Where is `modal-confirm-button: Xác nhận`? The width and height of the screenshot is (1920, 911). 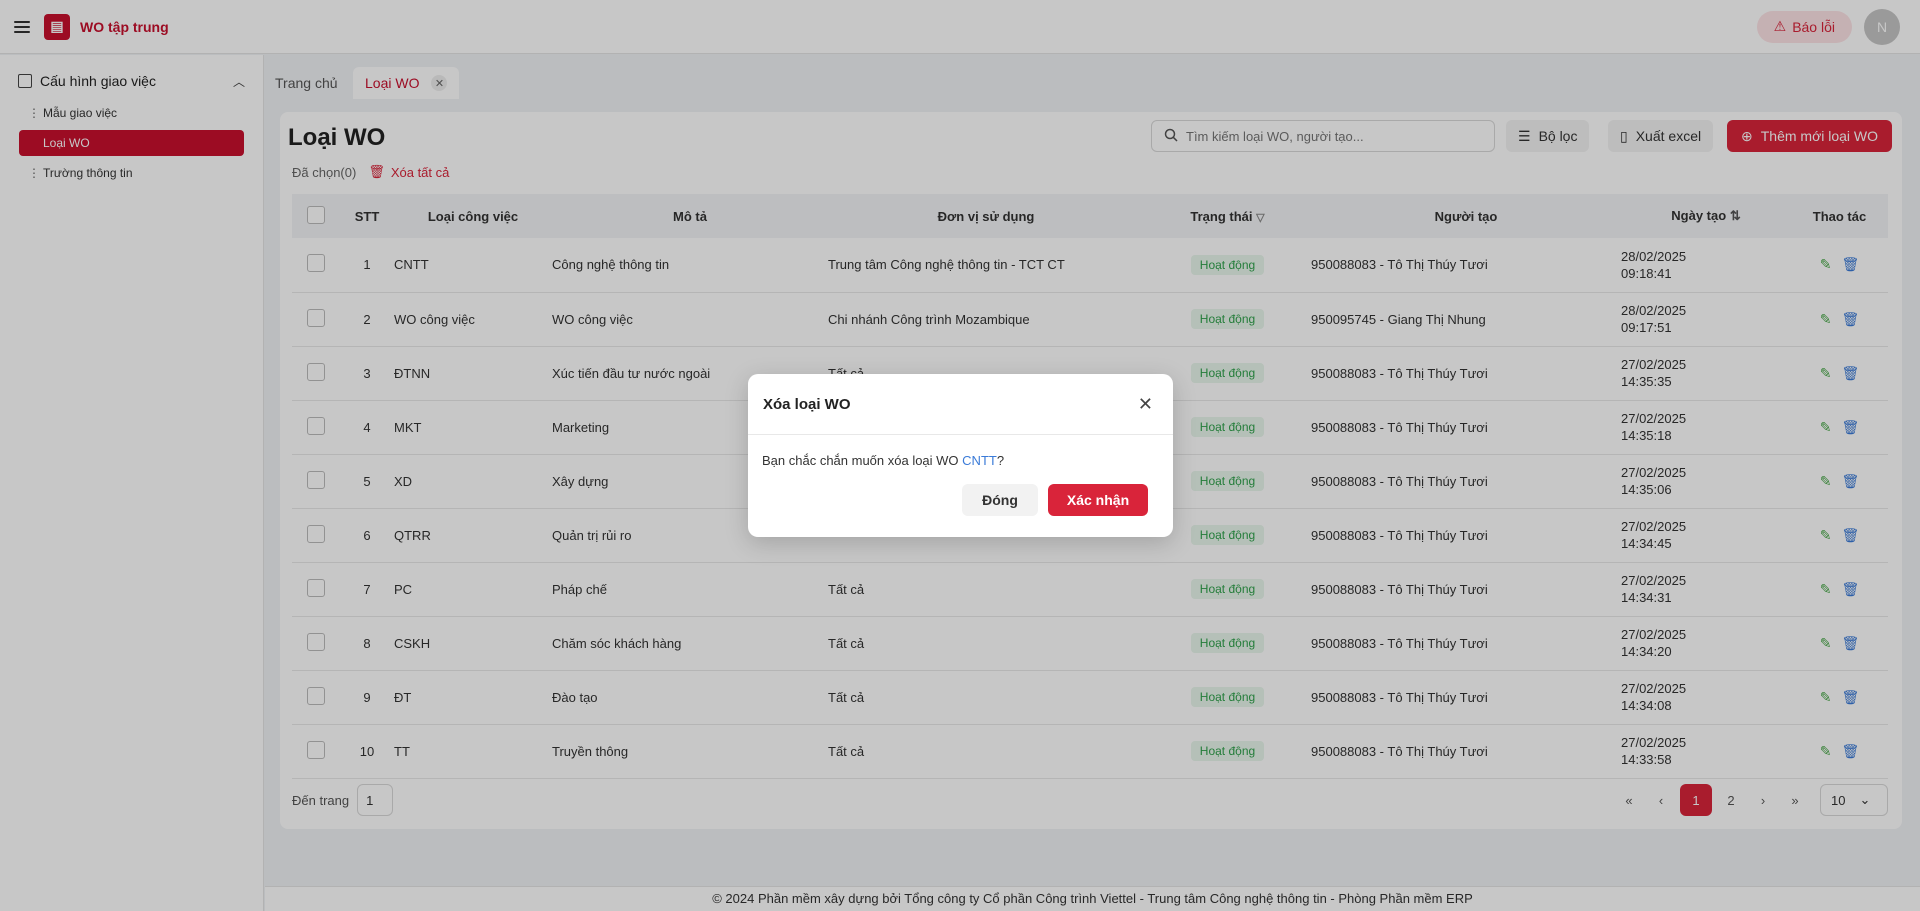
modal-confirm-button: Xác nhận is located at coordinates (1098, 500).